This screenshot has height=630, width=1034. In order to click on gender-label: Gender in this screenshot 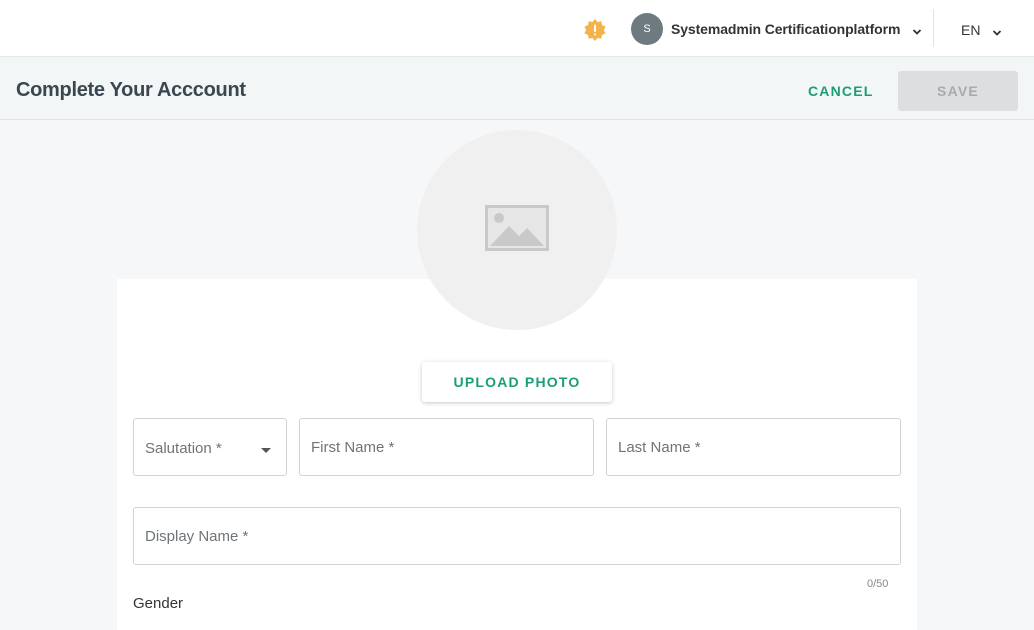, I will do `click(158, 603)`.